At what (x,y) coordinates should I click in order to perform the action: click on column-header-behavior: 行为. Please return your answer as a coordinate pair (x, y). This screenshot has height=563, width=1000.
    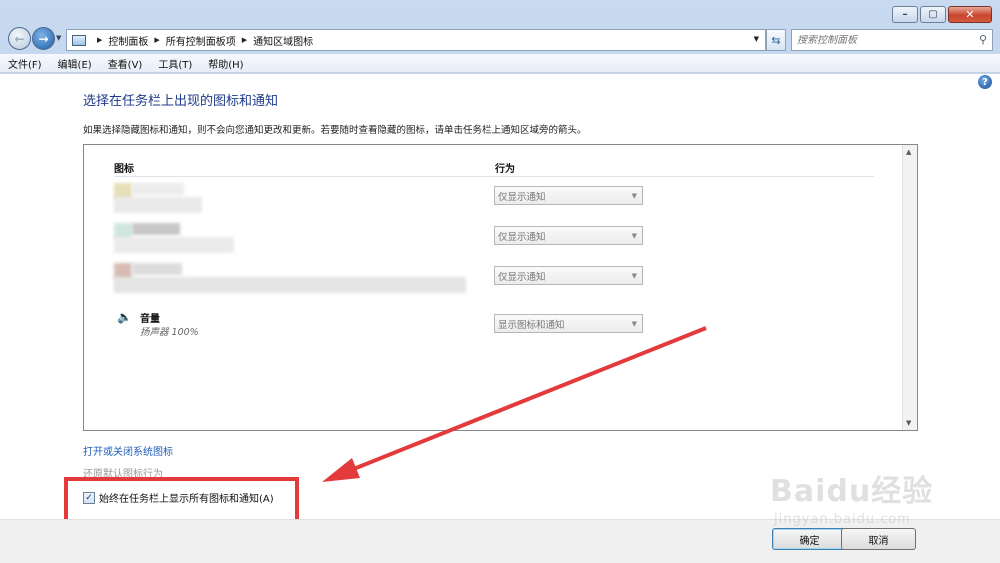
    Looking at the image, I should click on (505, 169).